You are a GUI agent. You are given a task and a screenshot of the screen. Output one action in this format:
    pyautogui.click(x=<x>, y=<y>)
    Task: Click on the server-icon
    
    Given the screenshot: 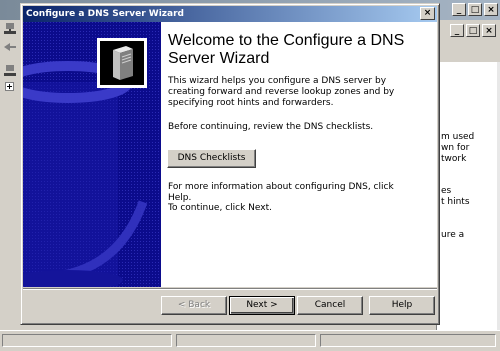 What is the action you would take?
    pyautogui.click(x=123, y=63)
    